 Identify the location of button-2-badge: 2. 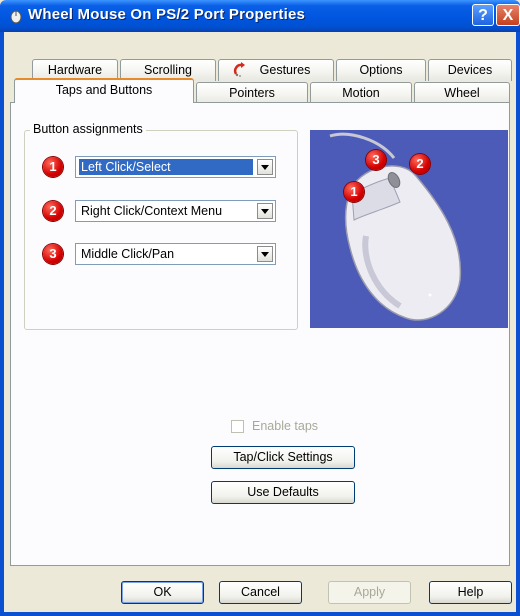
(53, 211).